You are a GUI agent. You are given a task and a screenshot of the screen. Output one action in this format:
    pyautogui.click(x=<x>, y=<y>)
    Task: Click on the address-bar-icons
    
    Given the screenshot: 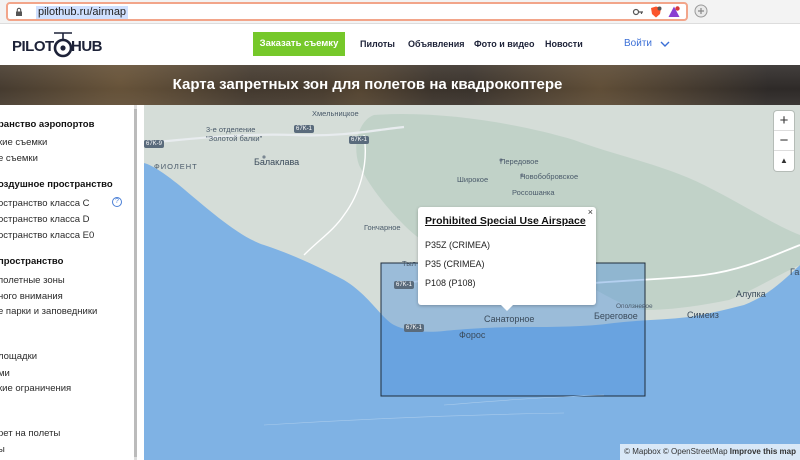 What is the action you would take?
    pyautogui.click(x=656, y=12)
    